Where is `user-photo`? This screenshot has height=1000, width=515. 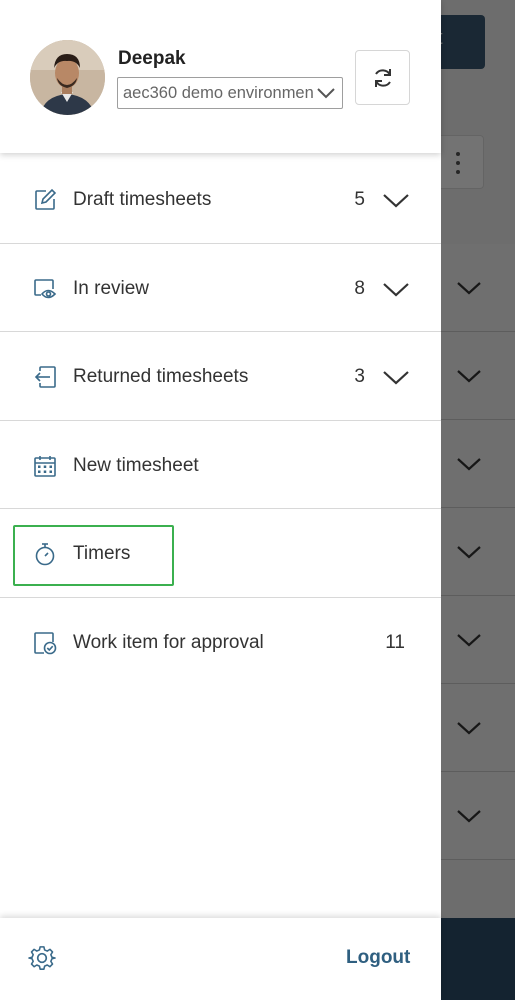
user-photo is located at coordinates (67, 77).